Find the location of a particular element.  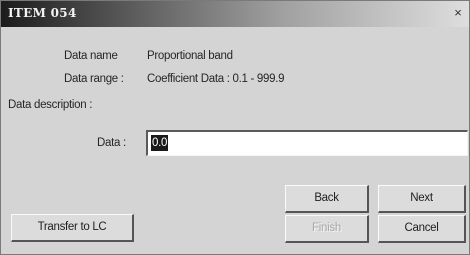

transfer-button-label: Transfer to LC is located at coordinates (72, 227).